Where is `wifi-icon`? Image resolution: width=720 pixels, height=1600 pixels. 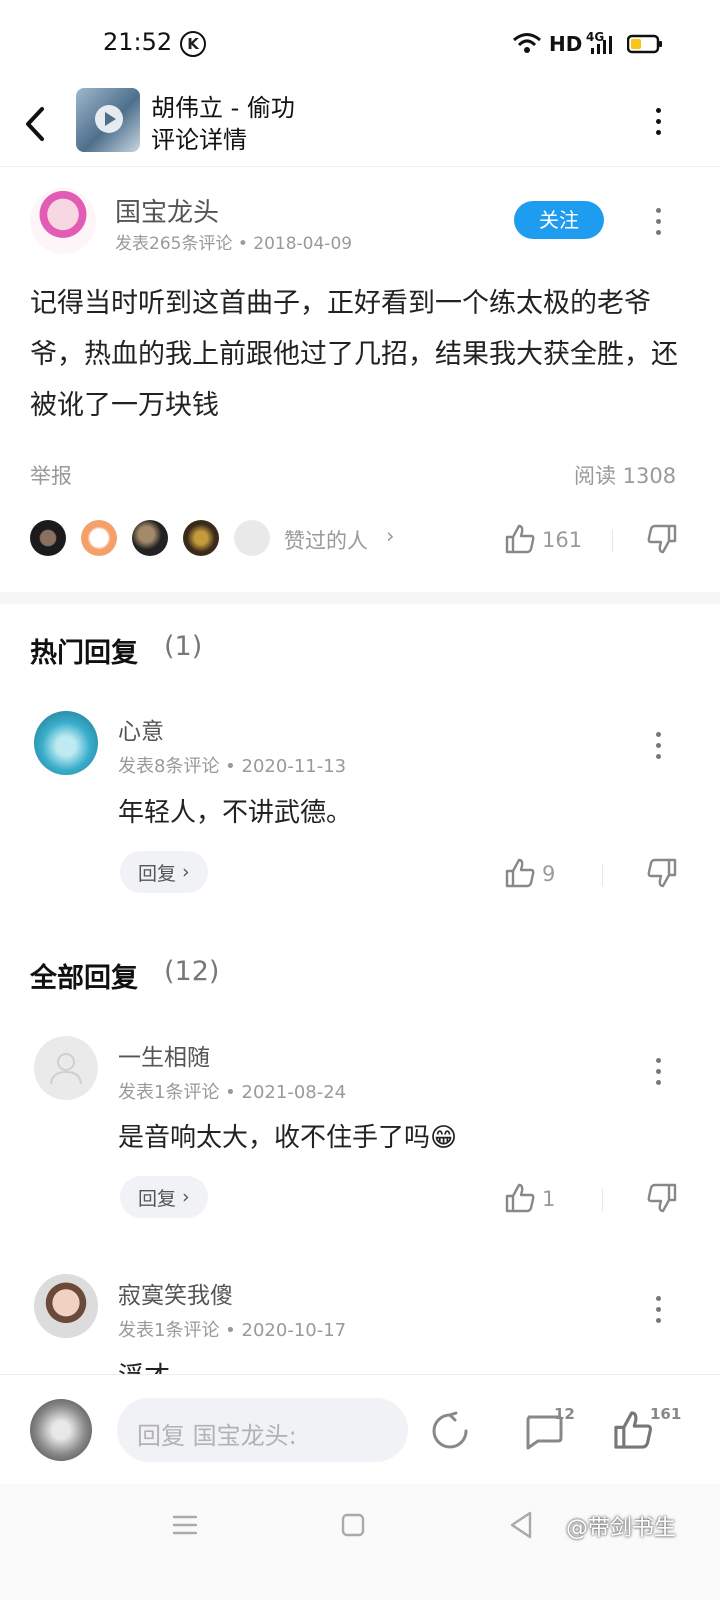 wifi-icon is located at coordinates (527, 43).